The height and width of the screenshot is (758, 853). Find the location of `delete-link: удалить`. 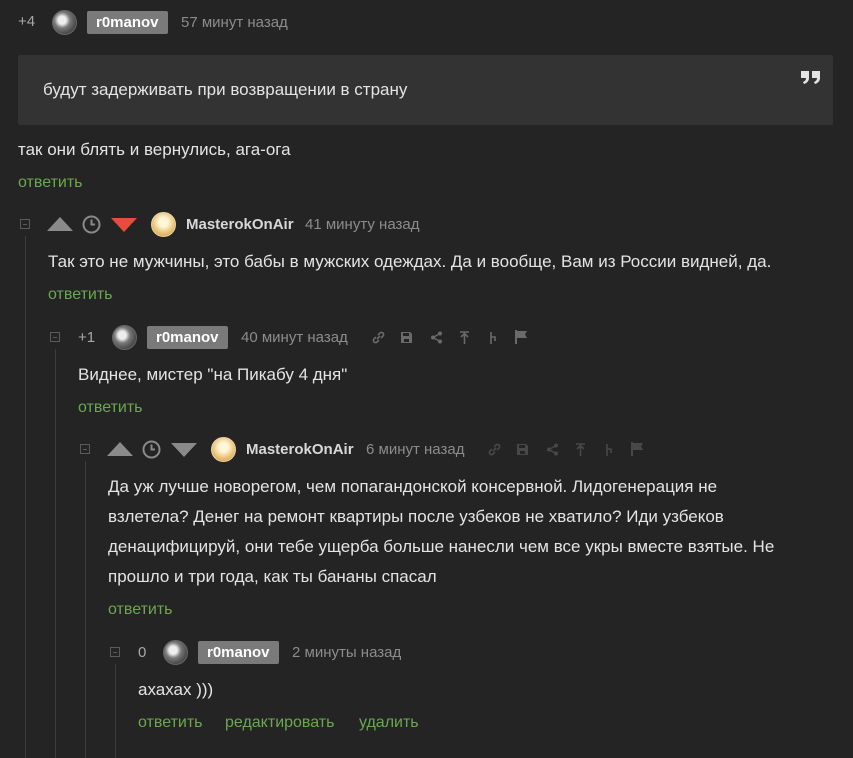

delete-link: удалить is located at coordinates (389, 723).